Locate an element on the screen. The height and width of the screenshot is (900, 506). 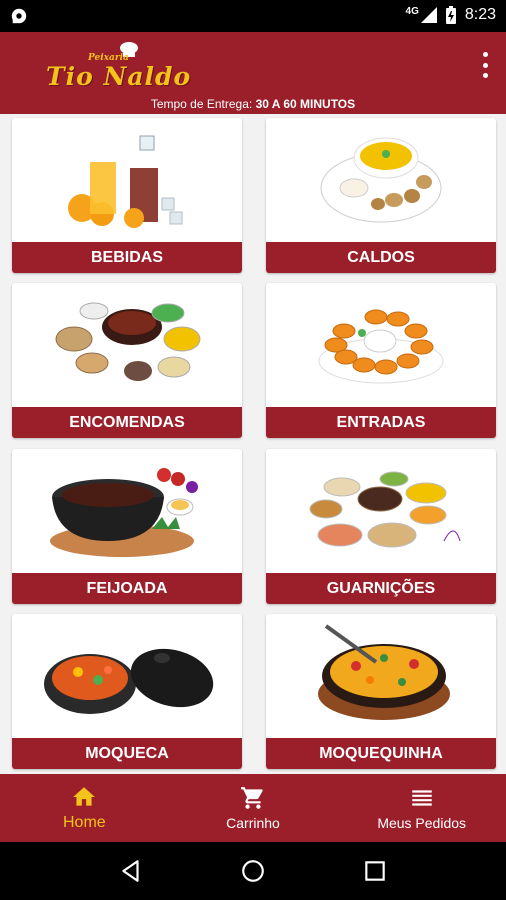
category-card-bebidas: BEBIDAS is located at coordinates (127, 195).